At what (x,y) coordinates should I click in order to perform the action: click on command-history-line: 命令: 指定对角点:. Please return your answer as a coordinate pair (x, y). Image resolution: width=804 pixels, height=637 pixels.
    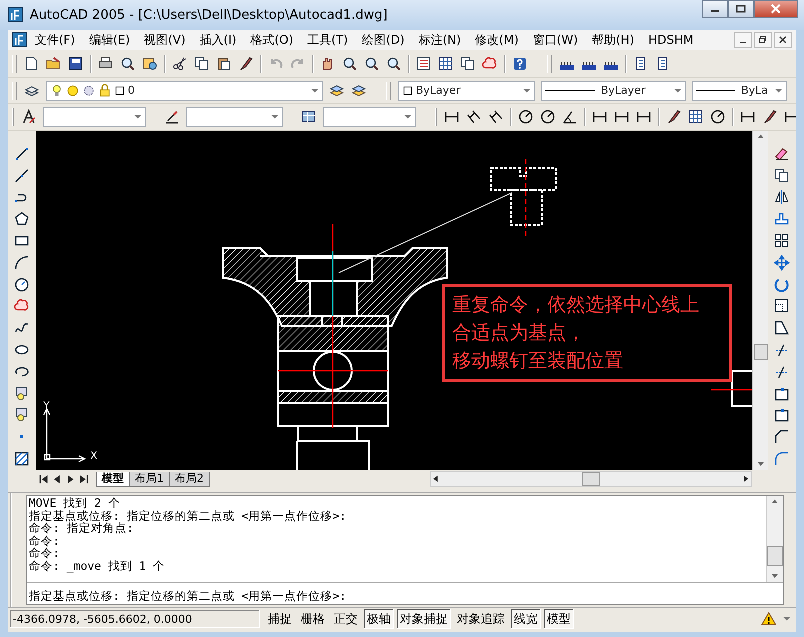
    Looking at the image, I should click on (81, 528).